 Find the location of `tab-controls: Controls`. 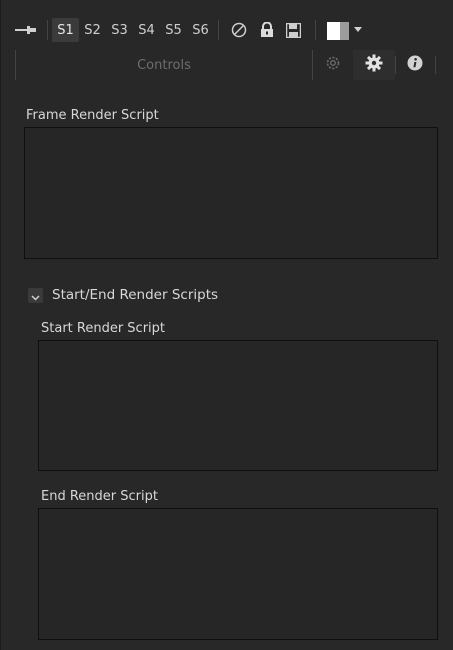

tab-controls: Controls is located at coordinates (164, 65).